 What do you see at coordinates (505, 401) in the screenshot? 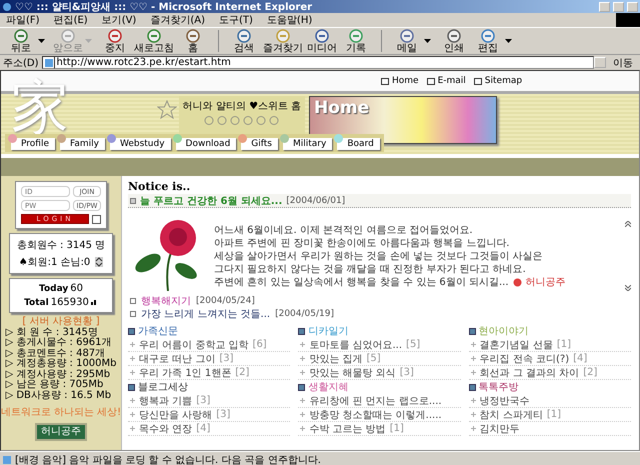
I see `post-title: 냉정반국수` at bounding box center [505, 401].